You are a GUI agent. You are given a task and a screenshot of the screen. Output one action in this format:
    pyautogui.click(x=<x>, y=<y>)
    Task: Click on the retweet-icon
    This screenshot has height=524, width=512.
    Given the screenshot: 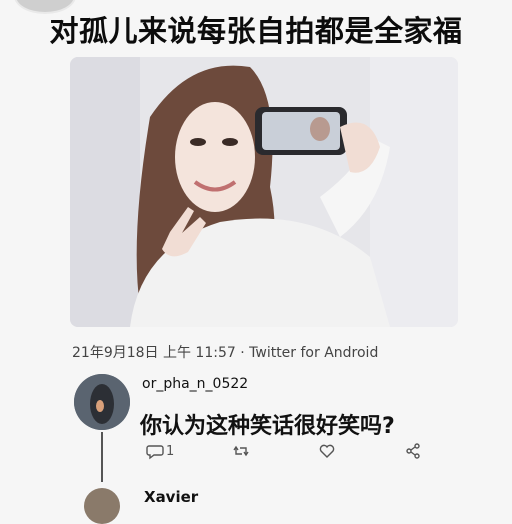 What is the action you would take?
    pyautogui.click(x=241, y=451)
    